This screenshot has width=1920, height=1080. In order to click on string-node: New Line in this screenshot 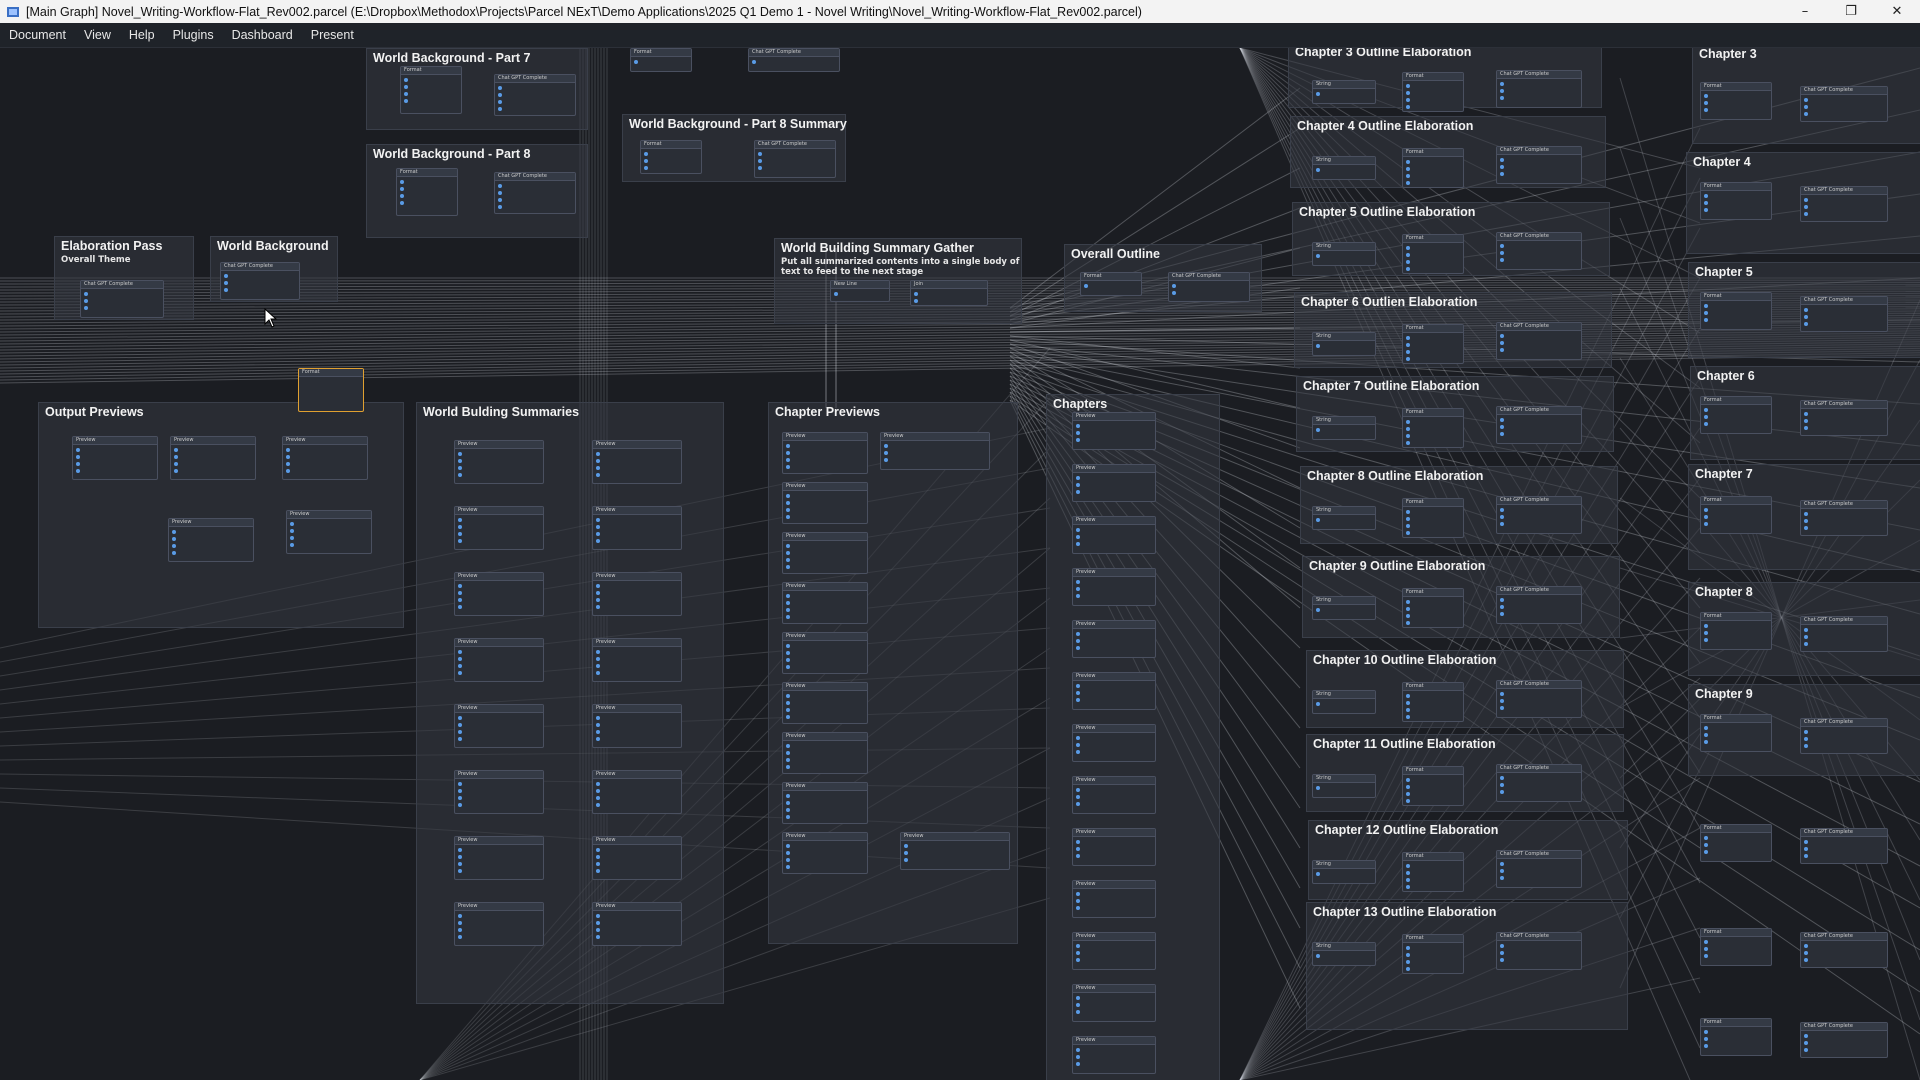, I will do `click(860, 291)`.